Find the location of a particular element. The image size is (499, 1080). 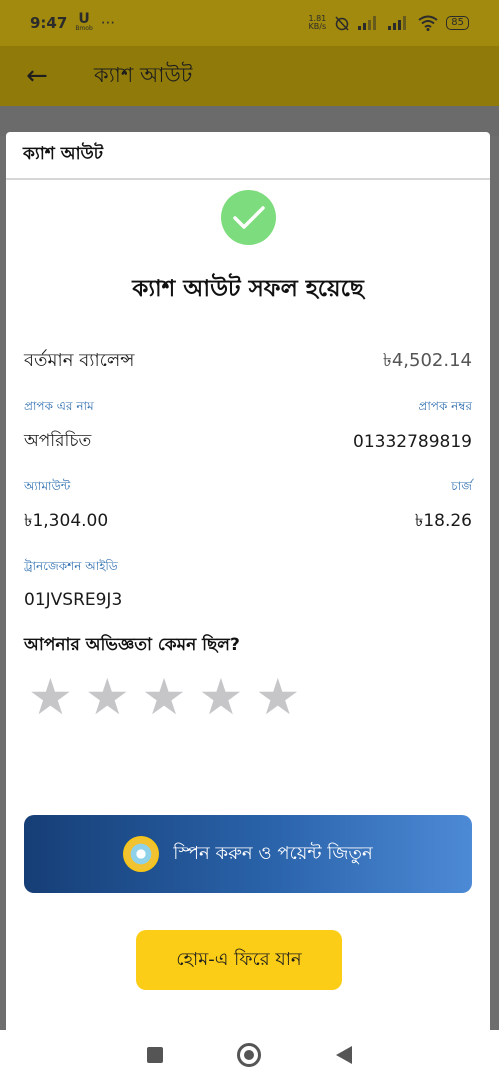

status-time: 9:47 is located at coordinates (49, 23).